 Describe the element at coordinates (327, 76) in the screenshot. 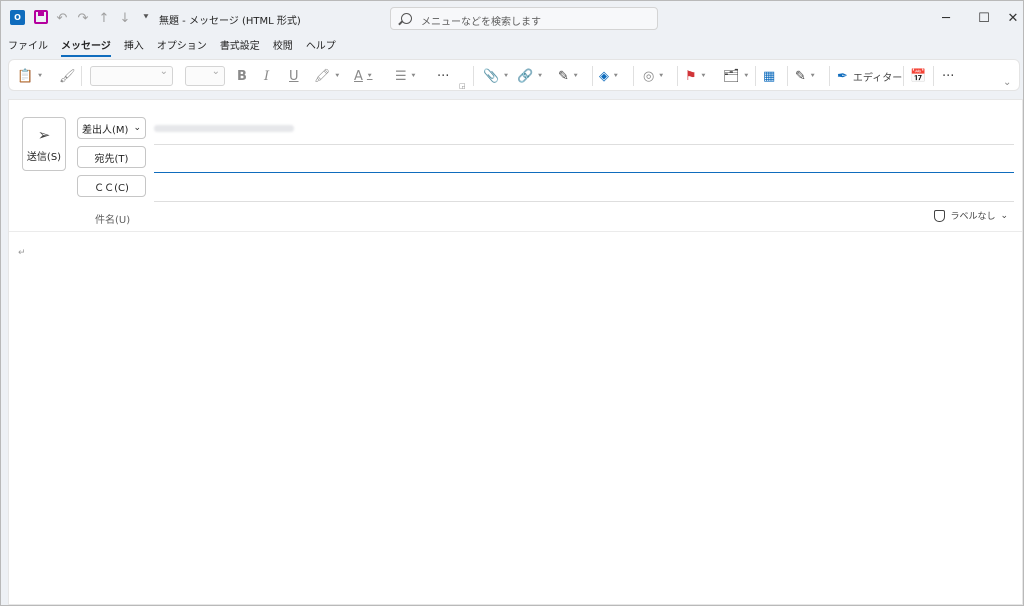

I see `highlight-icon: 🖍 ⯆` at that location.